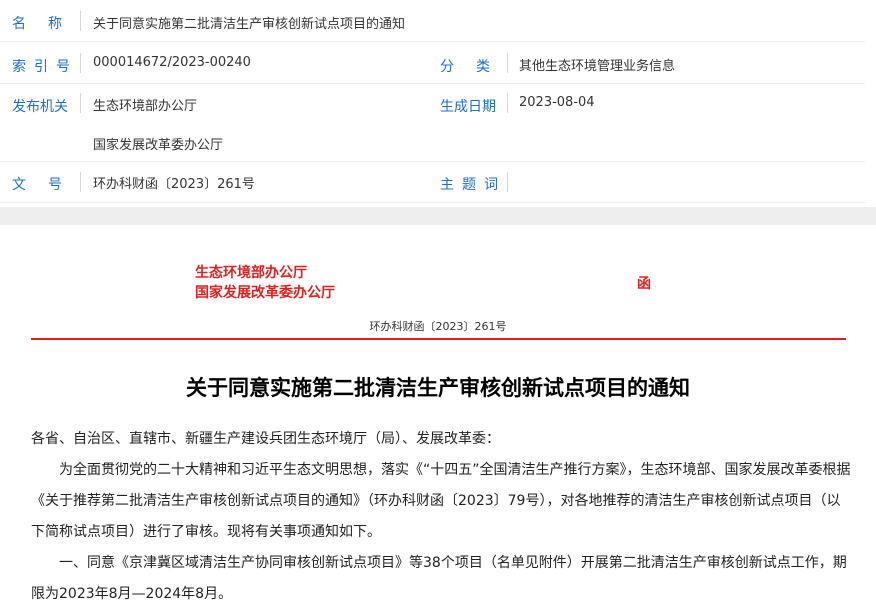 This screenshot has width=876, height=606. I want to click on document-number: 环办科财函〔2023〕261号, so click(438, 326).